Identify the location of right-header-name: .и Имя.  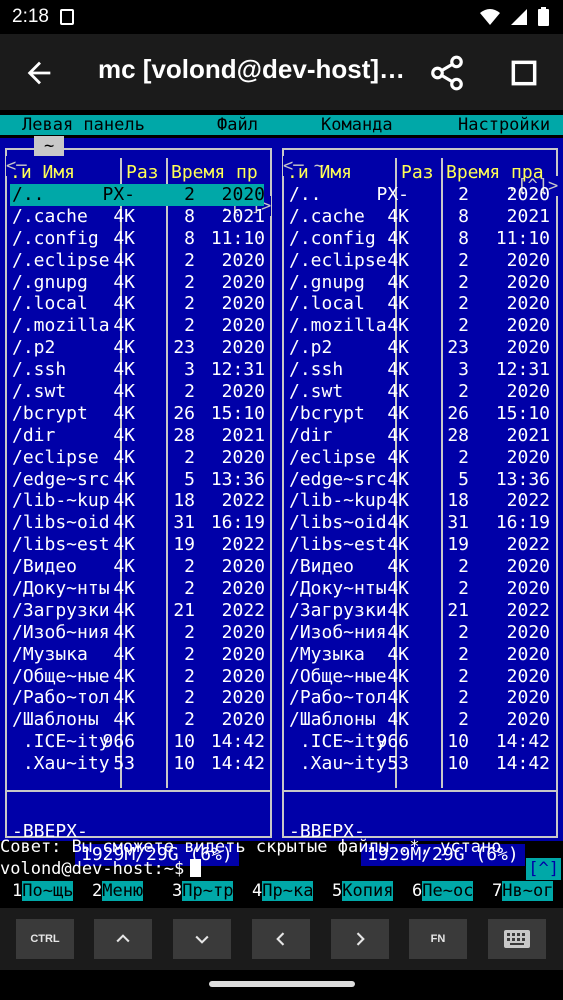
(319, 173).